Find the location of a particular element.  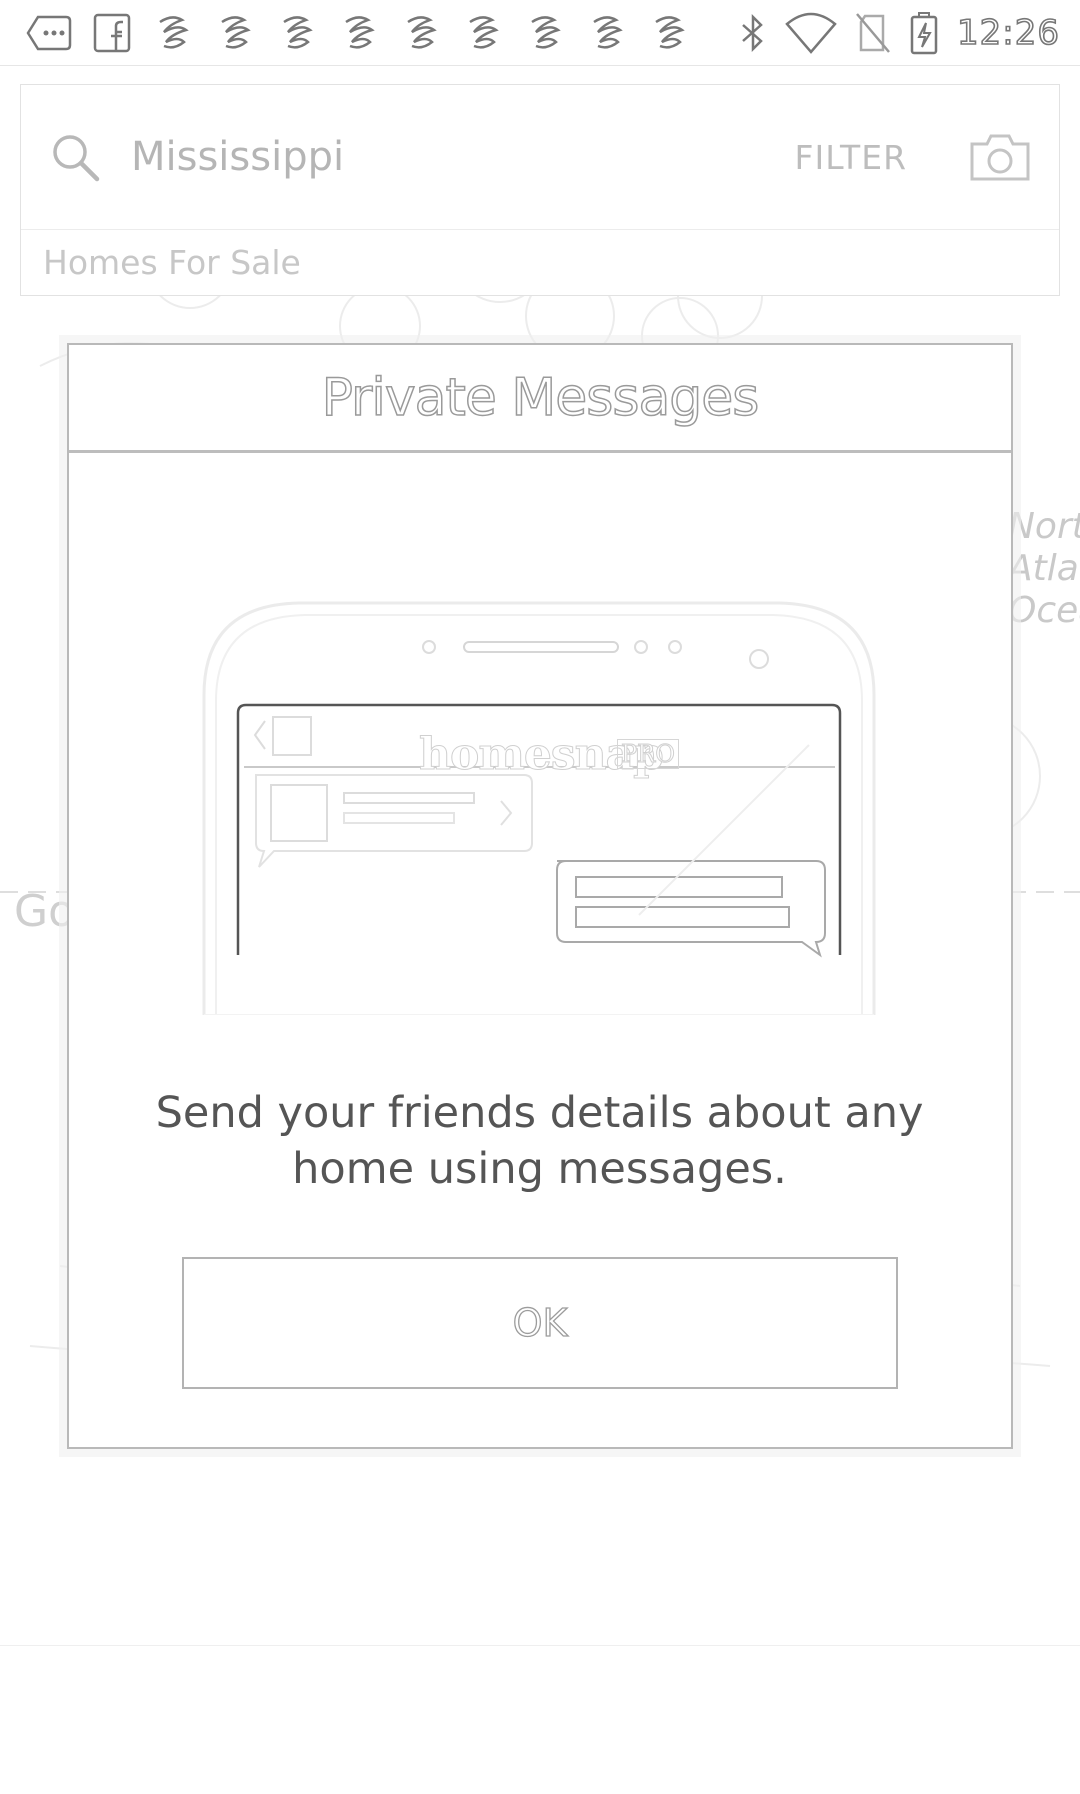

search-bar: Mississippi FILTER is located at coordinates (540, 157).